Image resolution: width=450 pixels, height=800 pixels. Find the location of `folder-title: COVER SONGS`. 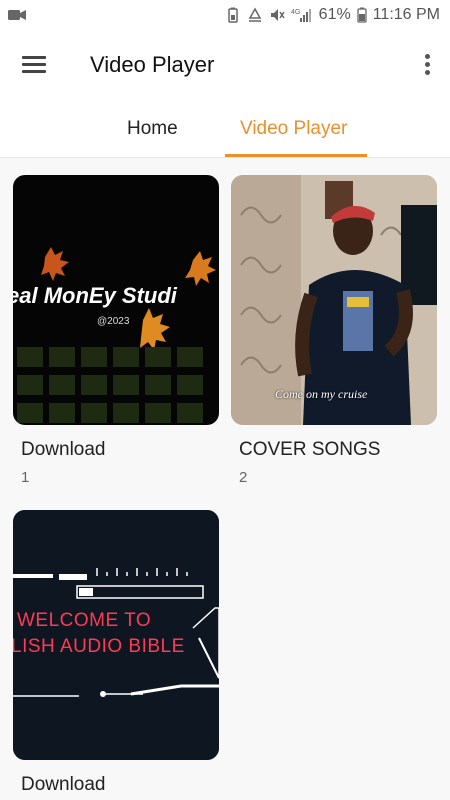

folder-title: COVER SONGS is located at coordinates (310, 449).